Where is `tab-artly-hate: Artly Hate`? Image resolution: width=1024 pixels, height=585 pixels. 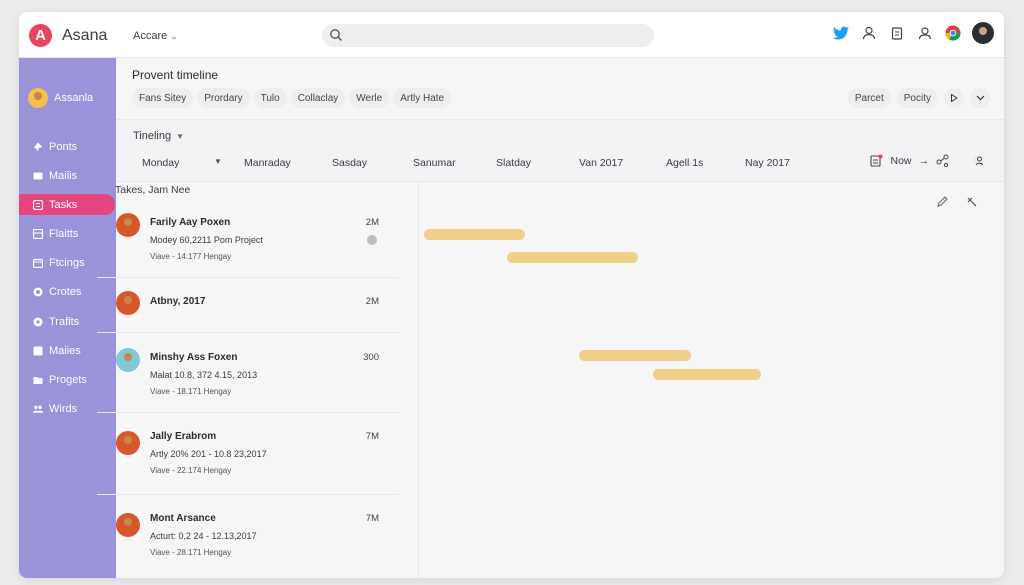 tab-artly-hate: Artly Hate is located at coordinates (422, 98).